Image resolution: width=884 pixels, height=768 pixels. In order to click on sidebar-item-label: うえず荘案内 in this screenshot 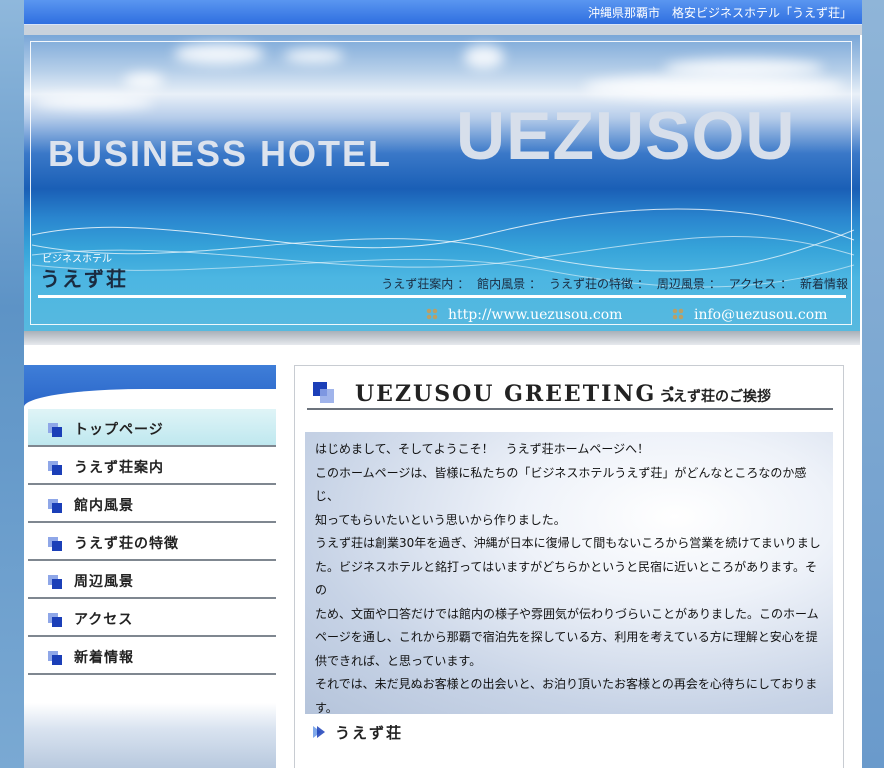, I will do `click(119, 468)`.